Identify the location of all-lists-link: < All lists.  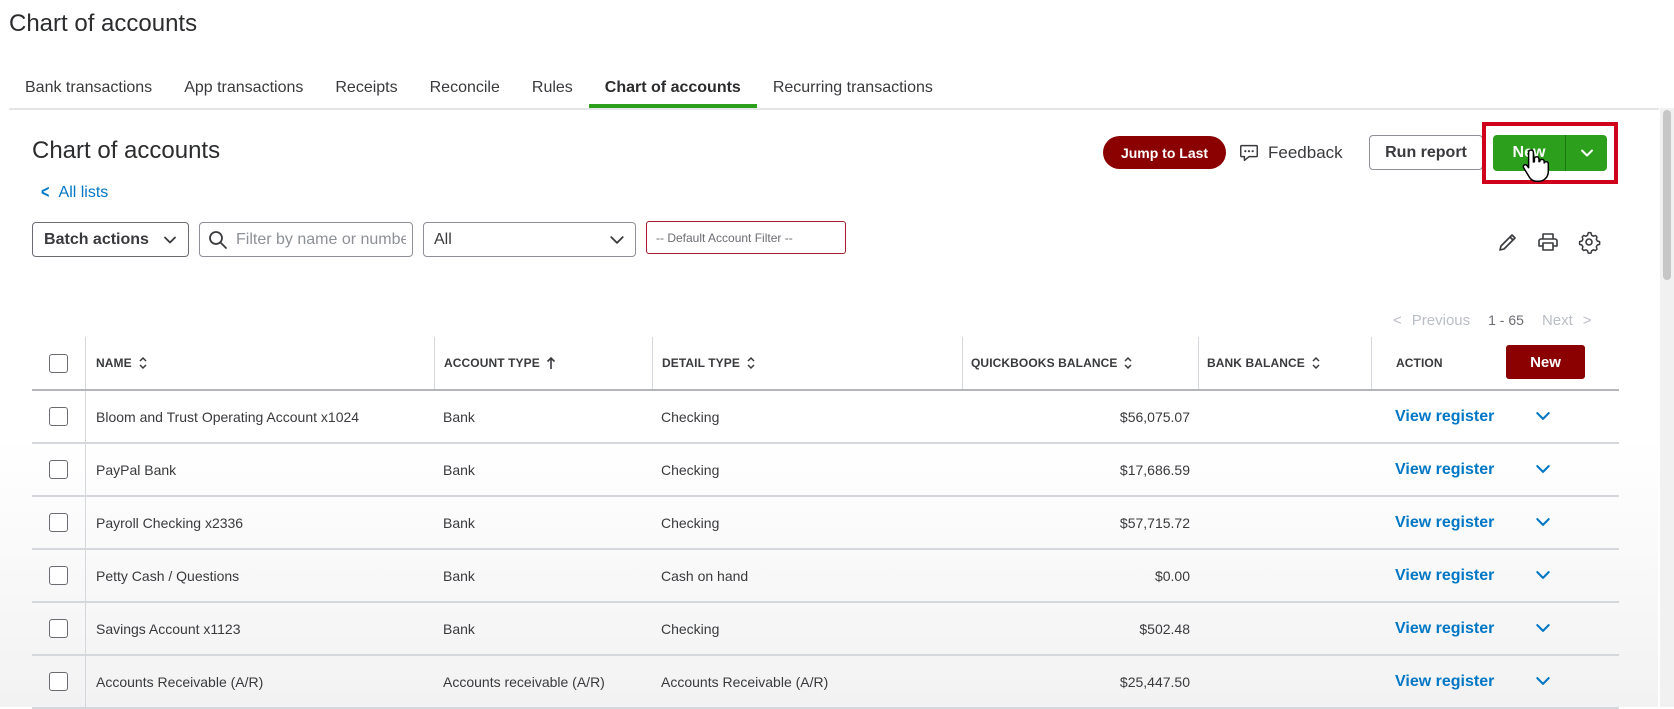
(74, 192).